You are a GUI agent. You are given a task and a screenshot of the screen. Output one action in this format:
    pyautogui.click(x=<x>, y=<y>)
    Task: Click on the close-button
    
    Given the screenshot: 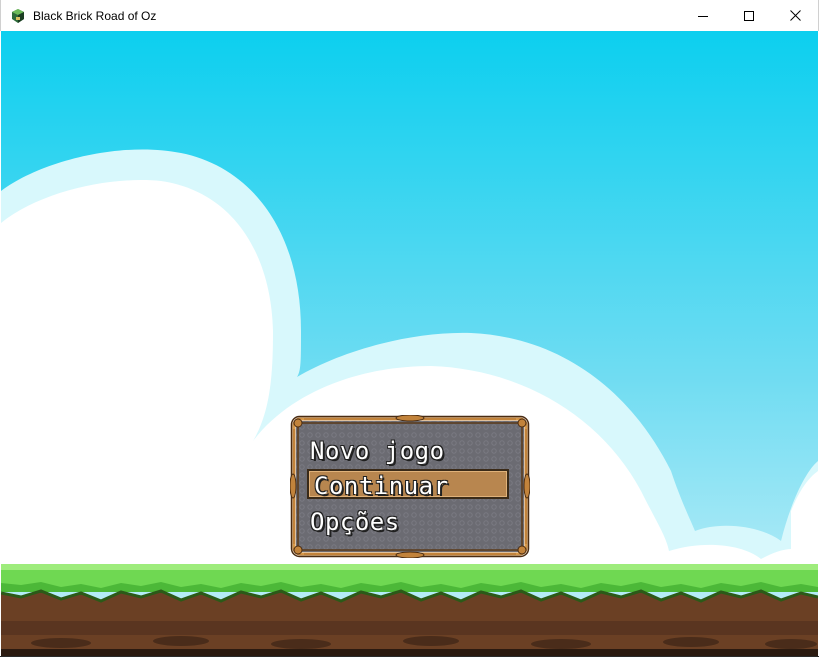 What is the action you would take?
    pyautogui.click(x=795, y=15)
    